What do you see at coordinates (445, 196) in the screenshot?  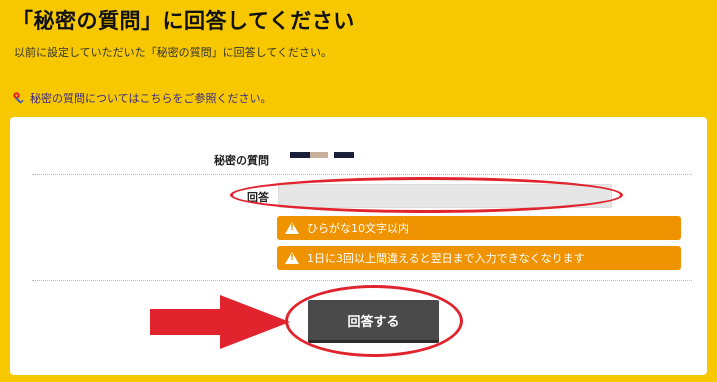 I see `answer-input` at bounding box center [445, 196].